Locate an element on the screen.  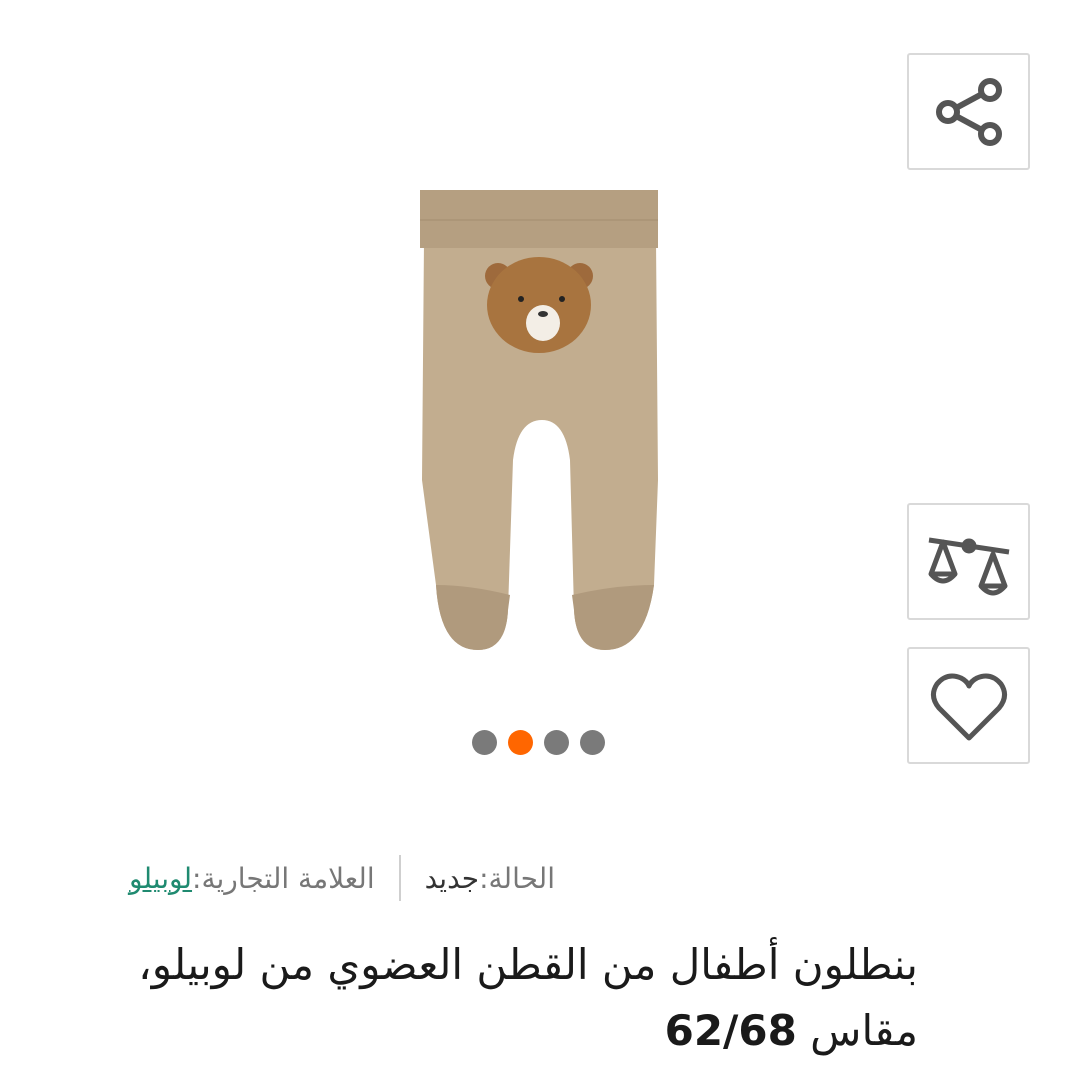
share-button is located at coordinates (968, 111).